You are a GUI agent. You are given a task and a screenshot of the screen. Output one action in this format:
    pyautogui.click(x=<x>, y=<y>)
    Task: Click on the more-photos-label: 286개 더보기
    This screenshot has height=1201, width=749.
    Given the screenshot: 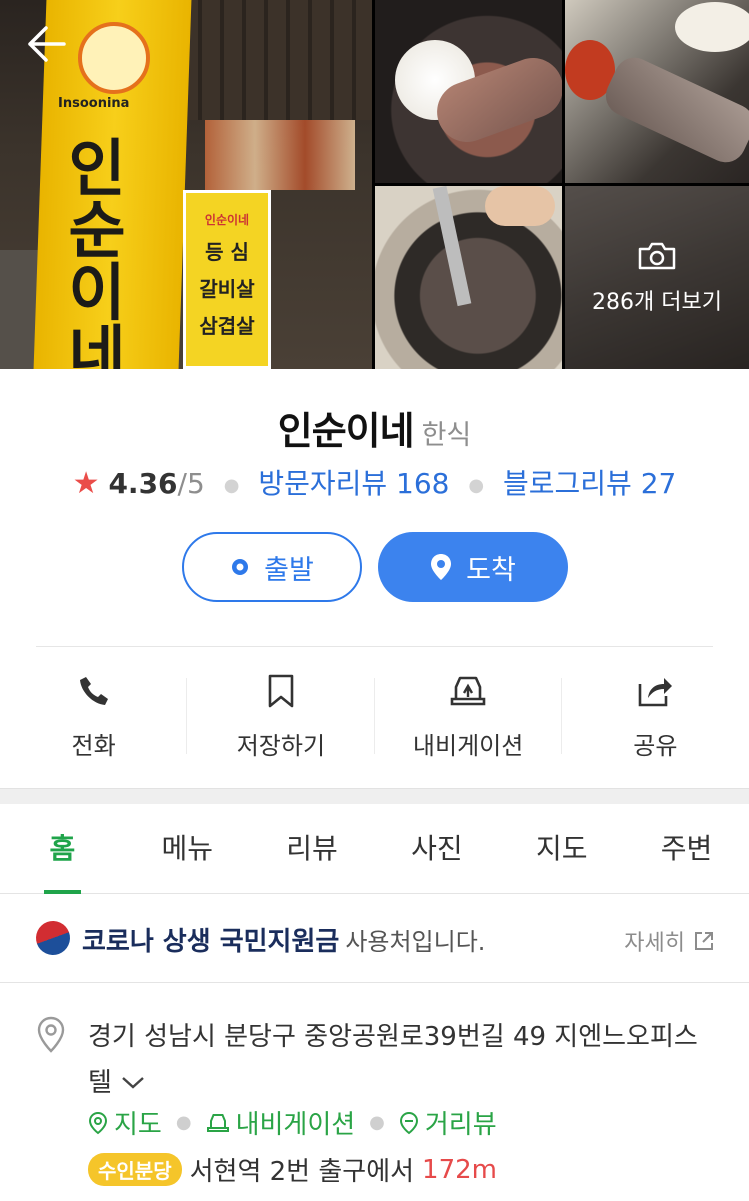 What is the action you would take?
    pyautogui.click(x=657, y=302)
    